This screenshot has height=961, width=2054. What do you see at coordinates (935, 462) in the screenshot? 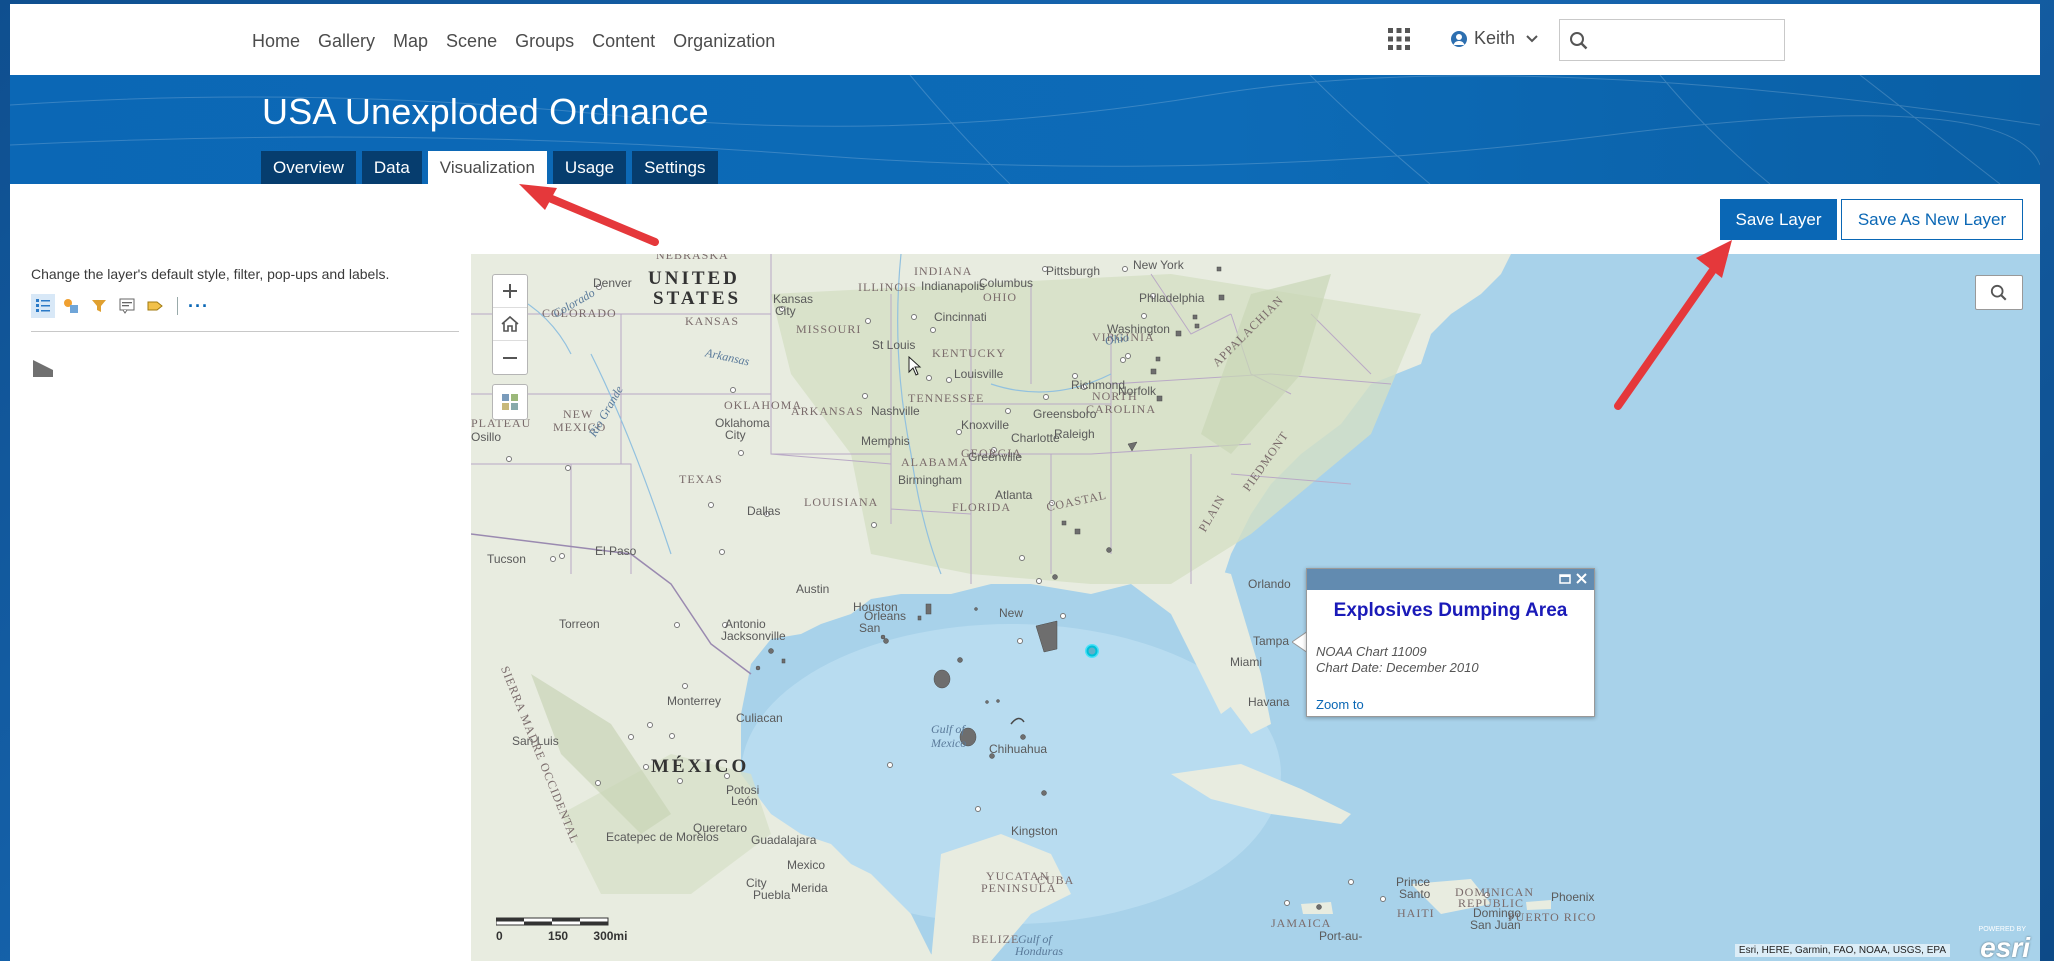
I see `map-label-state: ALABAMA` at bounding box center [935, 462].